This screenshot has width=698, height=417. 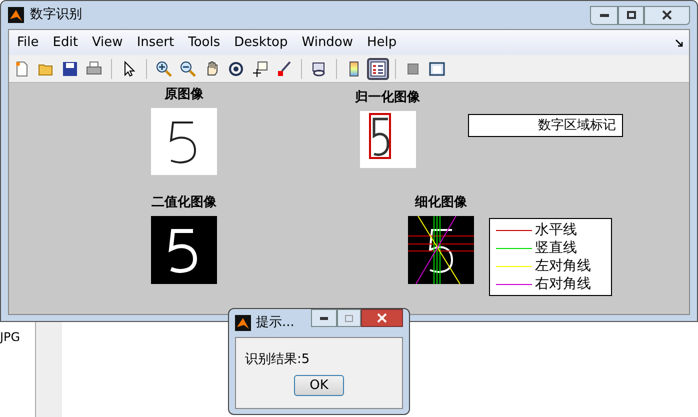 What do you see at coordinates (563, 284) in the screenshot?
I see `legend-label: 右对角线` at bounding box center [563, 284].